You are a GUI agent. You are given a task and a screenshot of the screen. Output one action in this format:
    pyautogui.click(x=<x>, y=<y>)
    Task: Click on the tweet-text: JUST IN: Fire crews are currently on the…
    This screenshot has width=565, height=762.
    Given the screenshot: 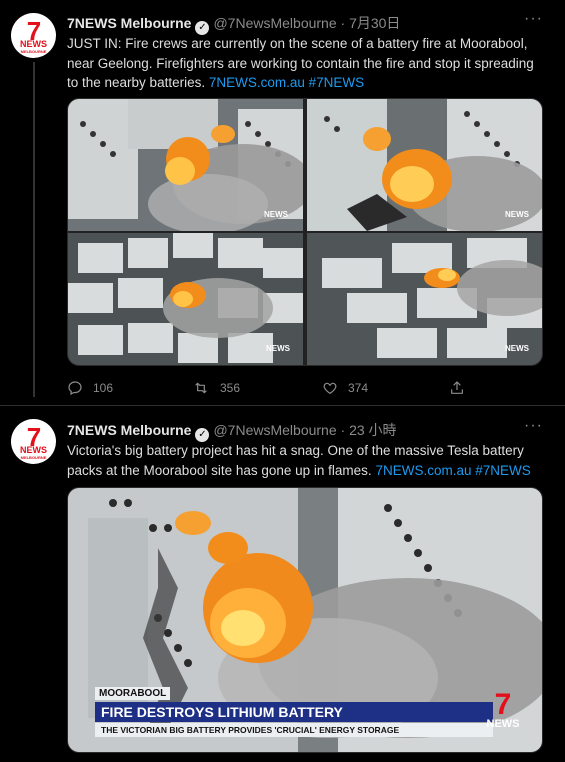 What is the action you would take?
    pyautogui.click(x=306, y=63)
    